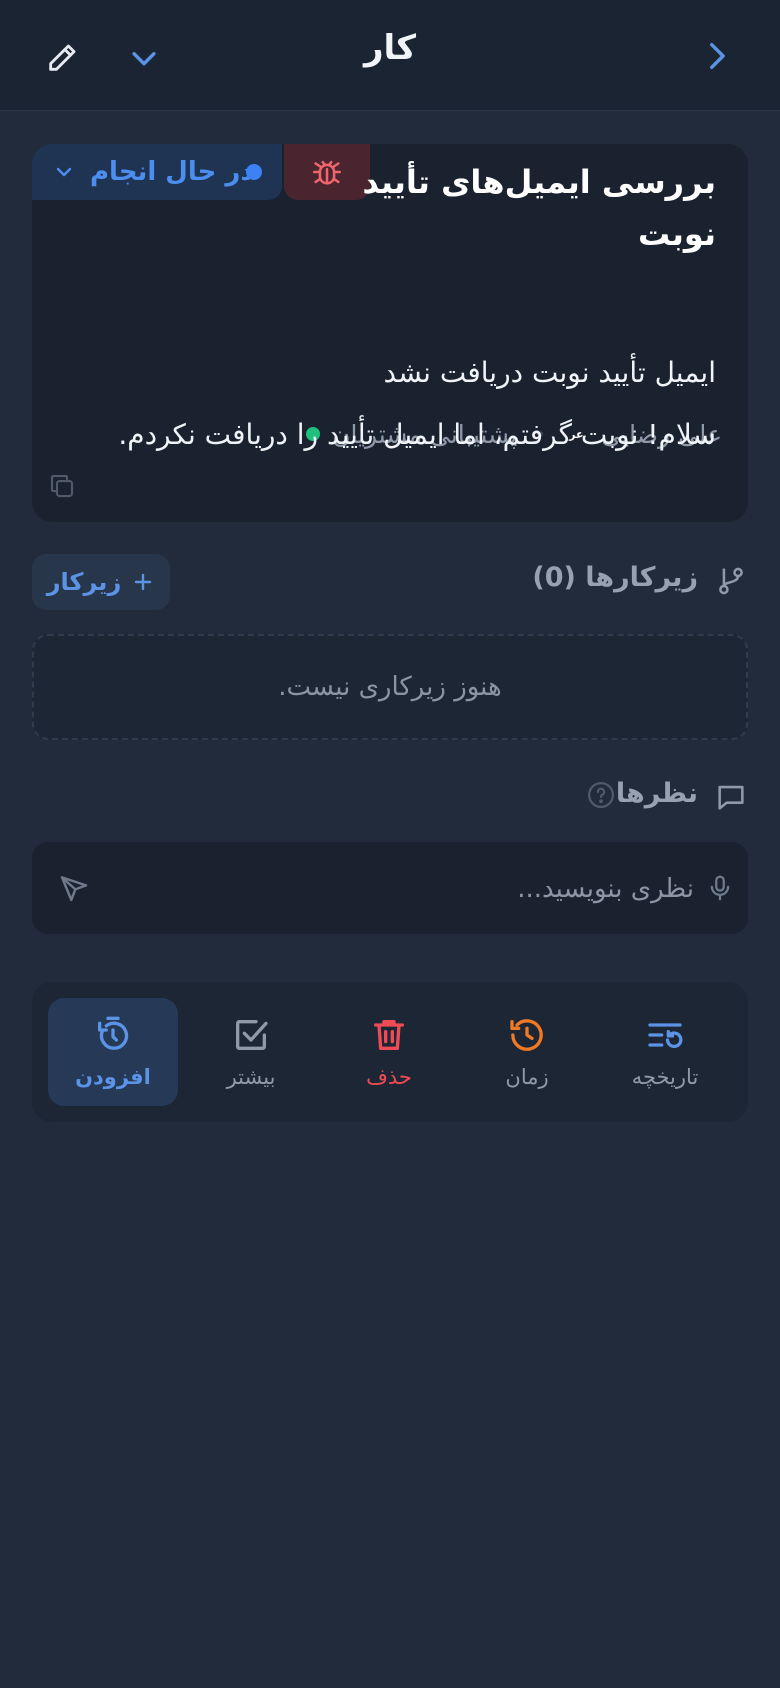  I want to click on voice-input-button, so click(720, 888).